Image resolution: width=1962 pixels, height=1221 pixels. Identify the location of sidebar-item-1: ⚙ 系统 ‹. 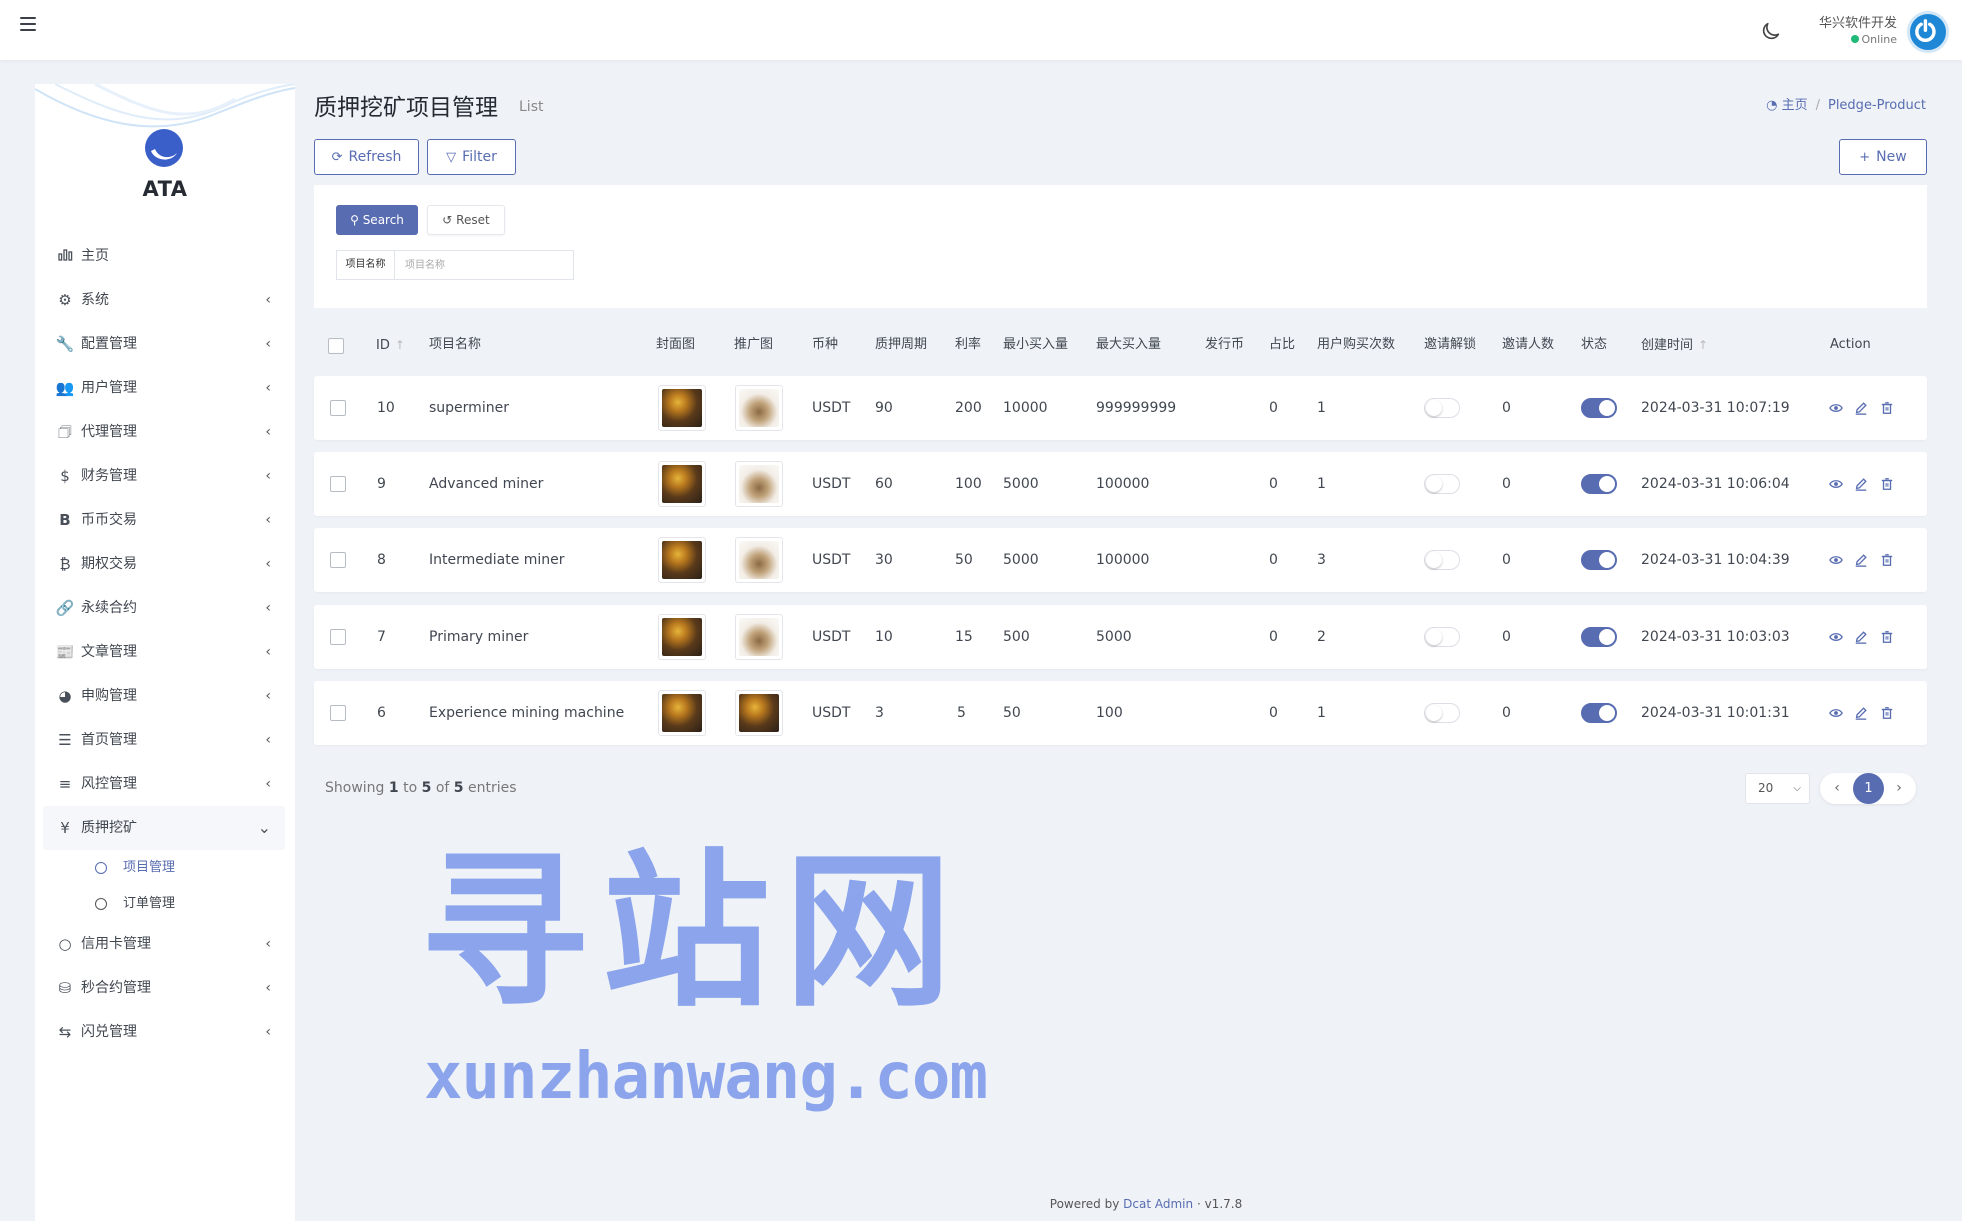
(165, 300).